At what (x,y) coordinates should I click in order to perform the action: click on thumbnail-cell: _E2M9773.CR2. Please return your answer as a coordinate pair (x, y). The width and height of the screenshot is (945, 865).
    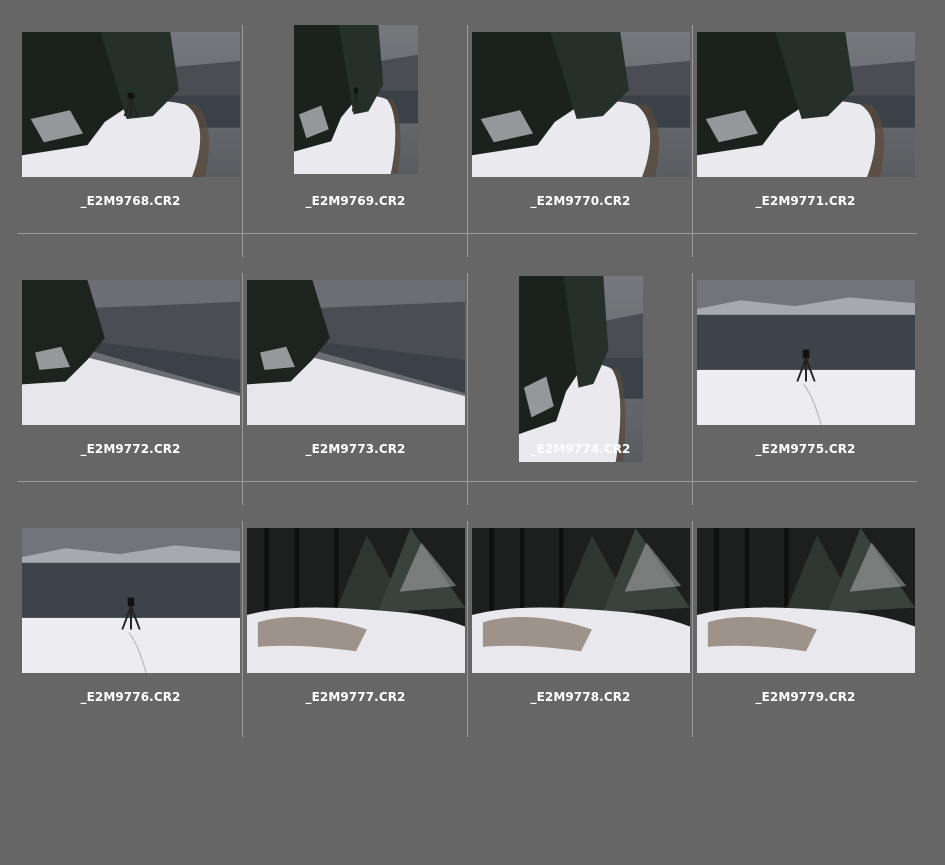
    Looking at the image, I should click on (355, 389).